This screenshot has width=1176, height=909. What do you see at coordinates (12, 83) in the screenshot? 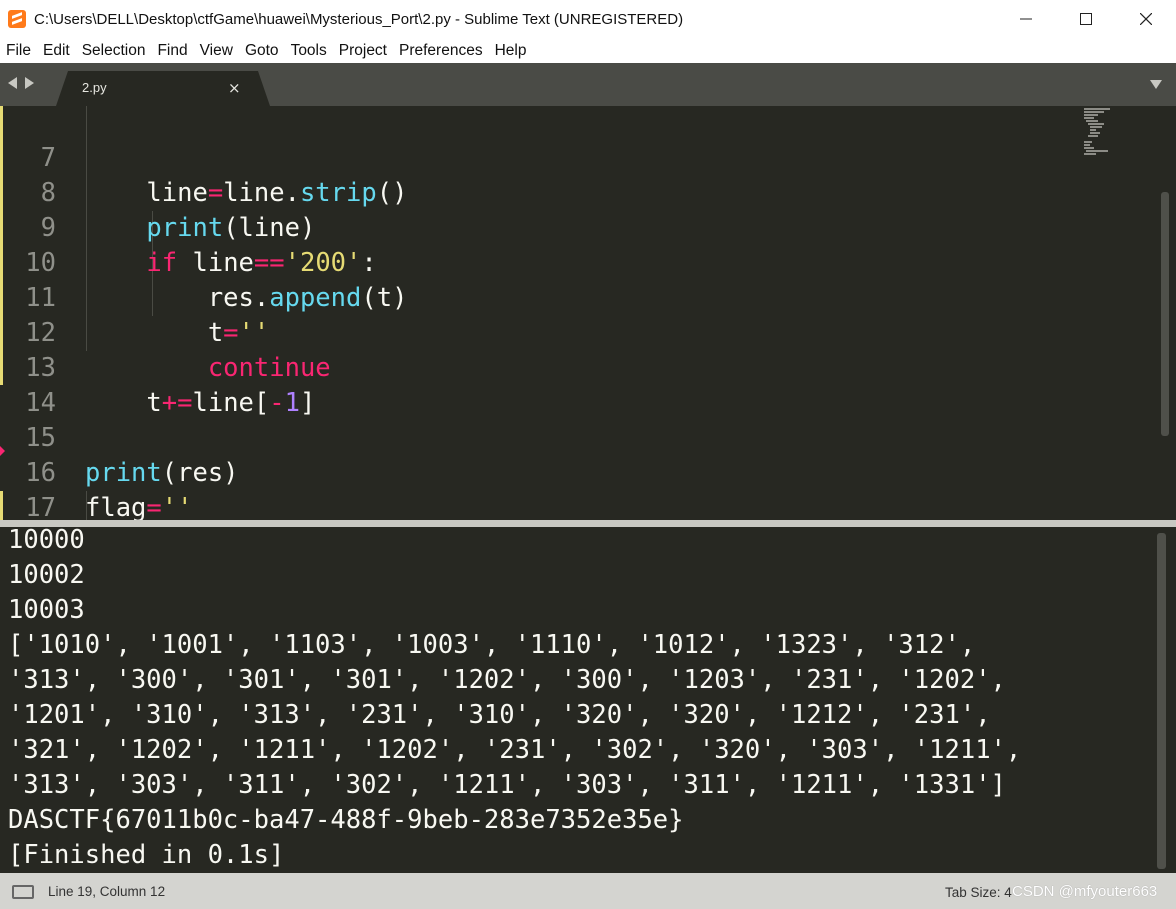
I see `tab-prev-icon` at bounding box center [12, 83].